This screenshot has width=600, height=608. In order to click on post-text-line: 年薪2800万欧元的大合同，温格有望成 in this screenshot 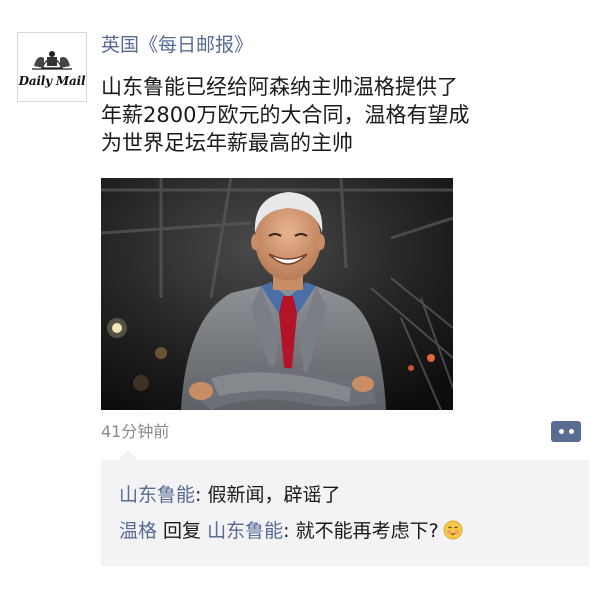, I will do `click(285, 115)`.